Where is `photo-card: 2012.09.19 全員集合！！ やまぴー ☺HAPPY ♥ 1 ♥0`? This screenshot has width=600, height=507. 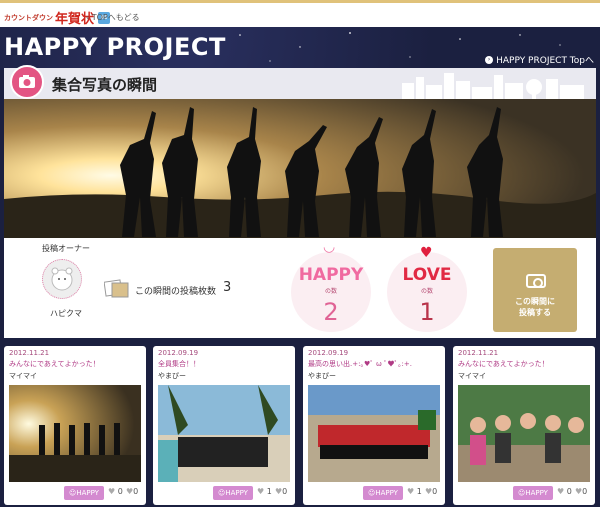 photo-card: 2012.09.19 全員集合！！ やまぴー ☺HAPPY ♥ 1 ♥0 is located at coordinates (224, 425).